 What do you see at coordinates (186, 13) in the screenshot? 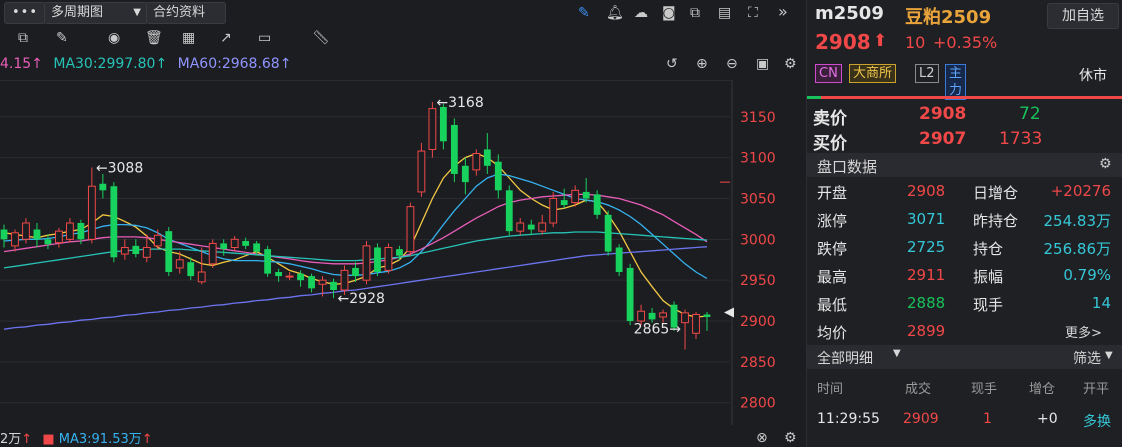
I see `contract-info-button: 合约资料` at bounding box center [186, 13].